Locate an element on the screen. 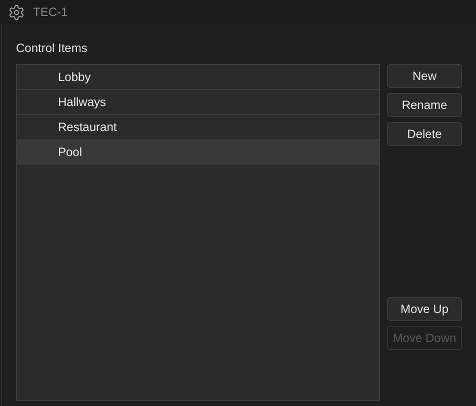 Image resolution: width=476 pixels, height=406 pixels. action-button: Rename is located at coordinates (424, 105).